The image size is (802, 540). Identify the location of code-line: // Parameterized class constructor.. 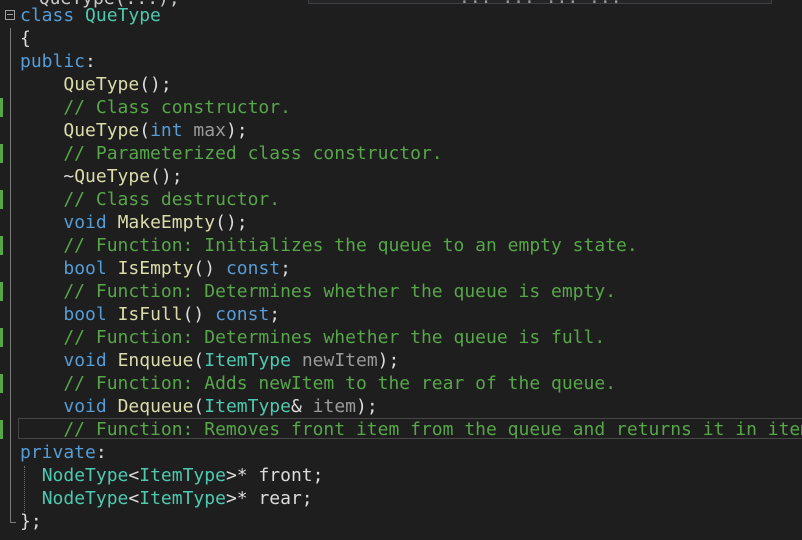
(401, 153).